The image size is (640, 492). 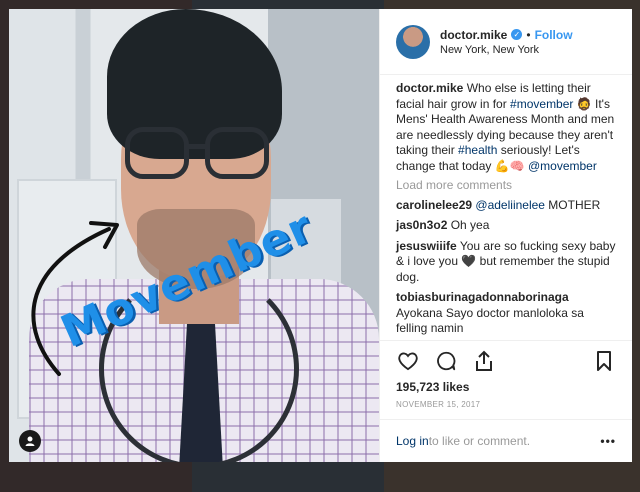 What do you see at coordinates (506, 387) in the screenshot?
I see `like-count: 195,723 likes` at bounding box center [506, 387].